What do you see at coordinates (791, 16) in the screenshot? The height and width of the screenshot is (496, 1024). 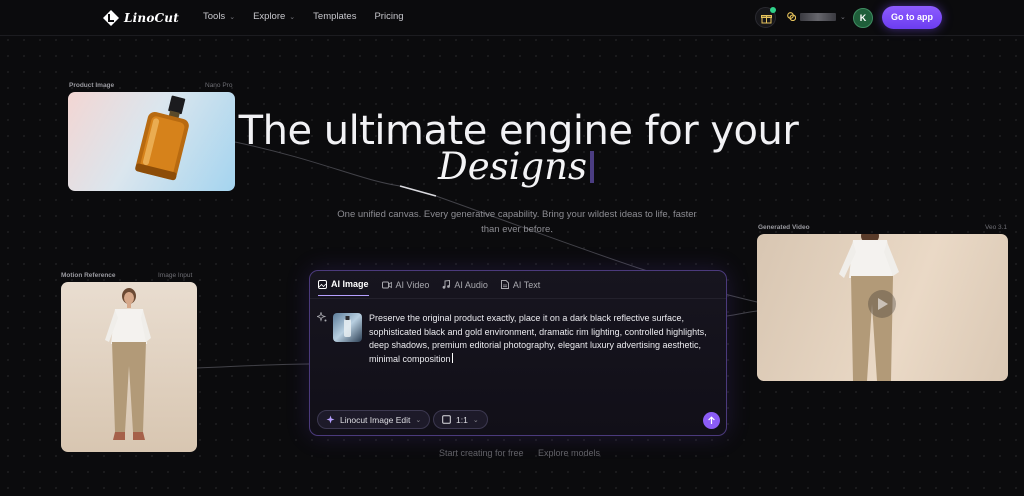 I see `coin-icon` at bounding box center [791, 16].